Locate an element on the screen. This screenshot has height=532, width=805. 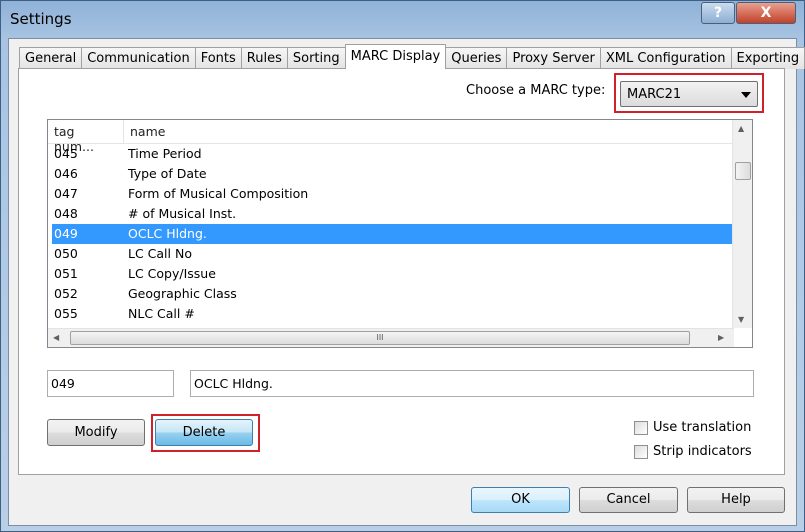
help-title-button: ? is located at coordinates (718, 13).